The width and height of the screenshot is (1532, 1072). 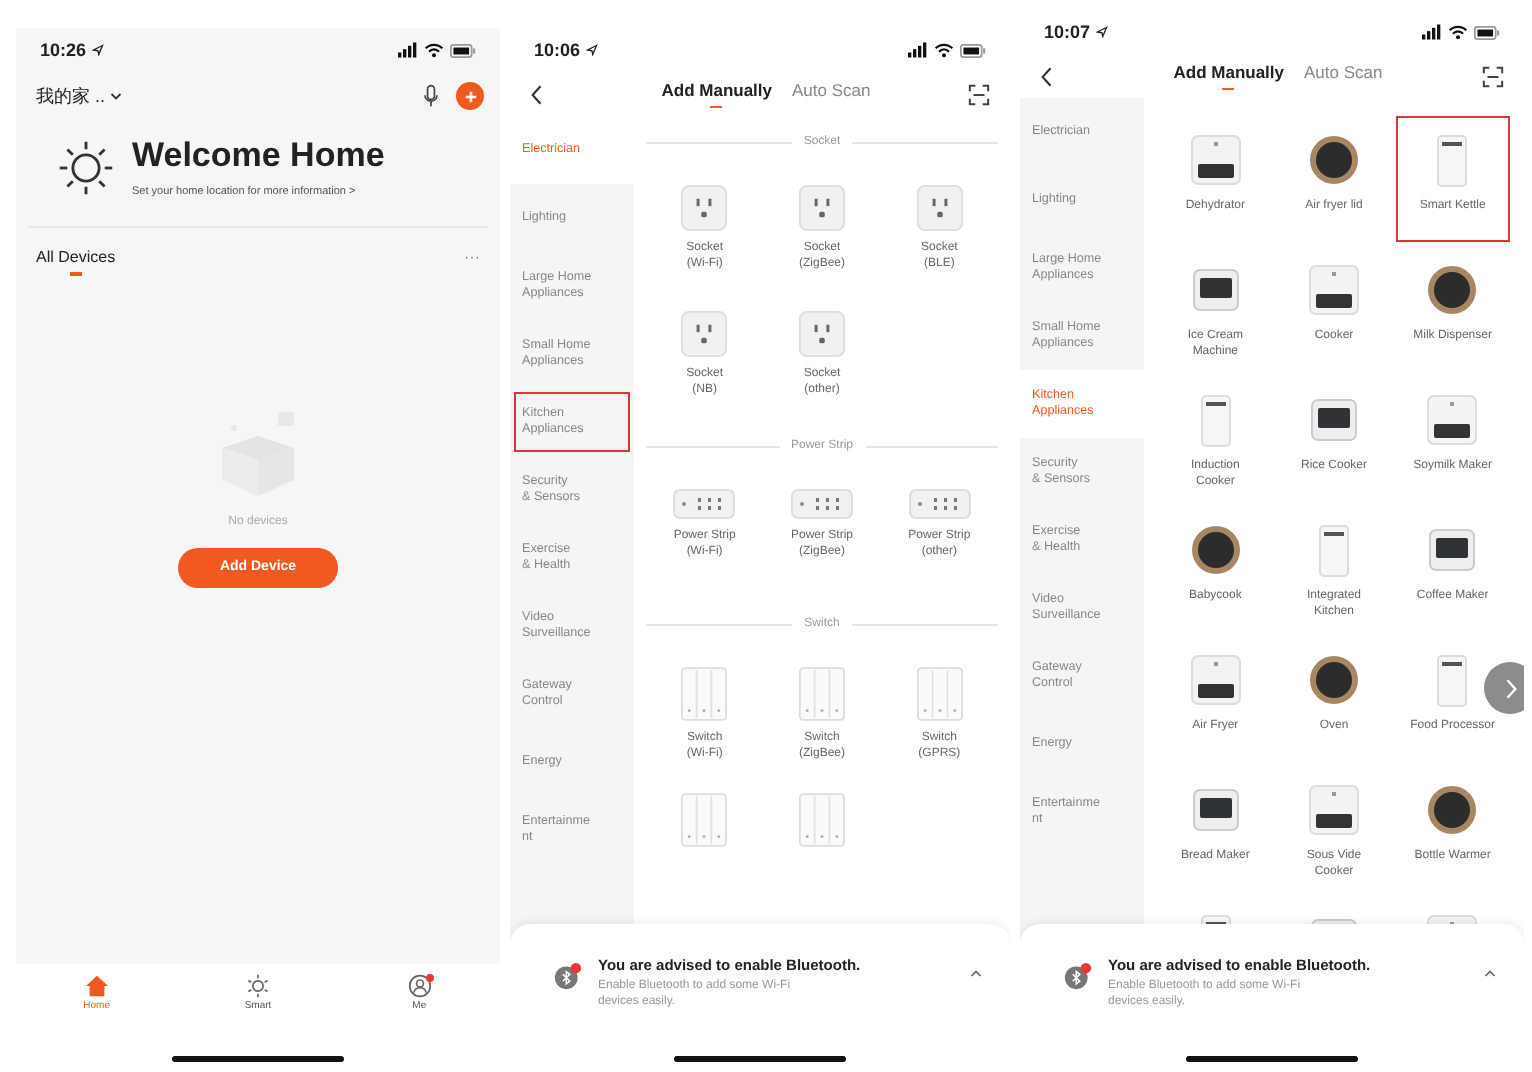 I want to click on plus-icon, so click(x=470, y=96).